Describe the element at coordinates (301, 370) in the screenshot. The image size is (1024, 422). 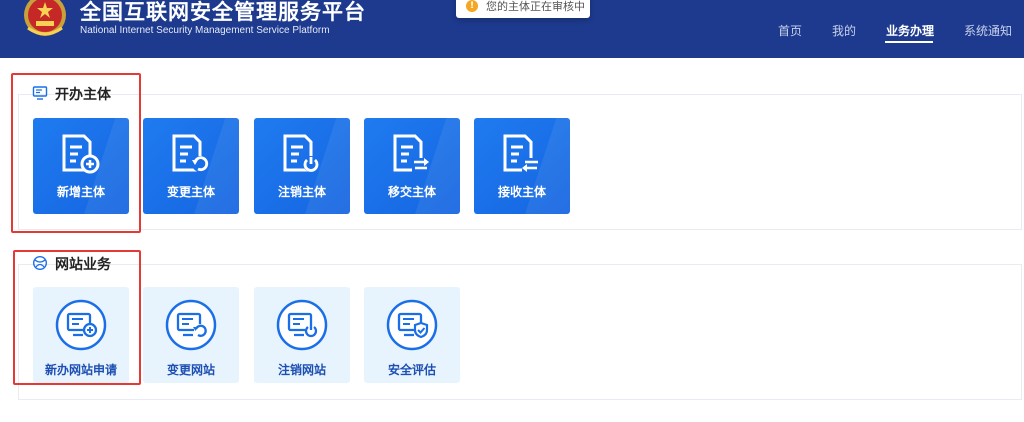
I see `tile-label: 注销网站` at that location.